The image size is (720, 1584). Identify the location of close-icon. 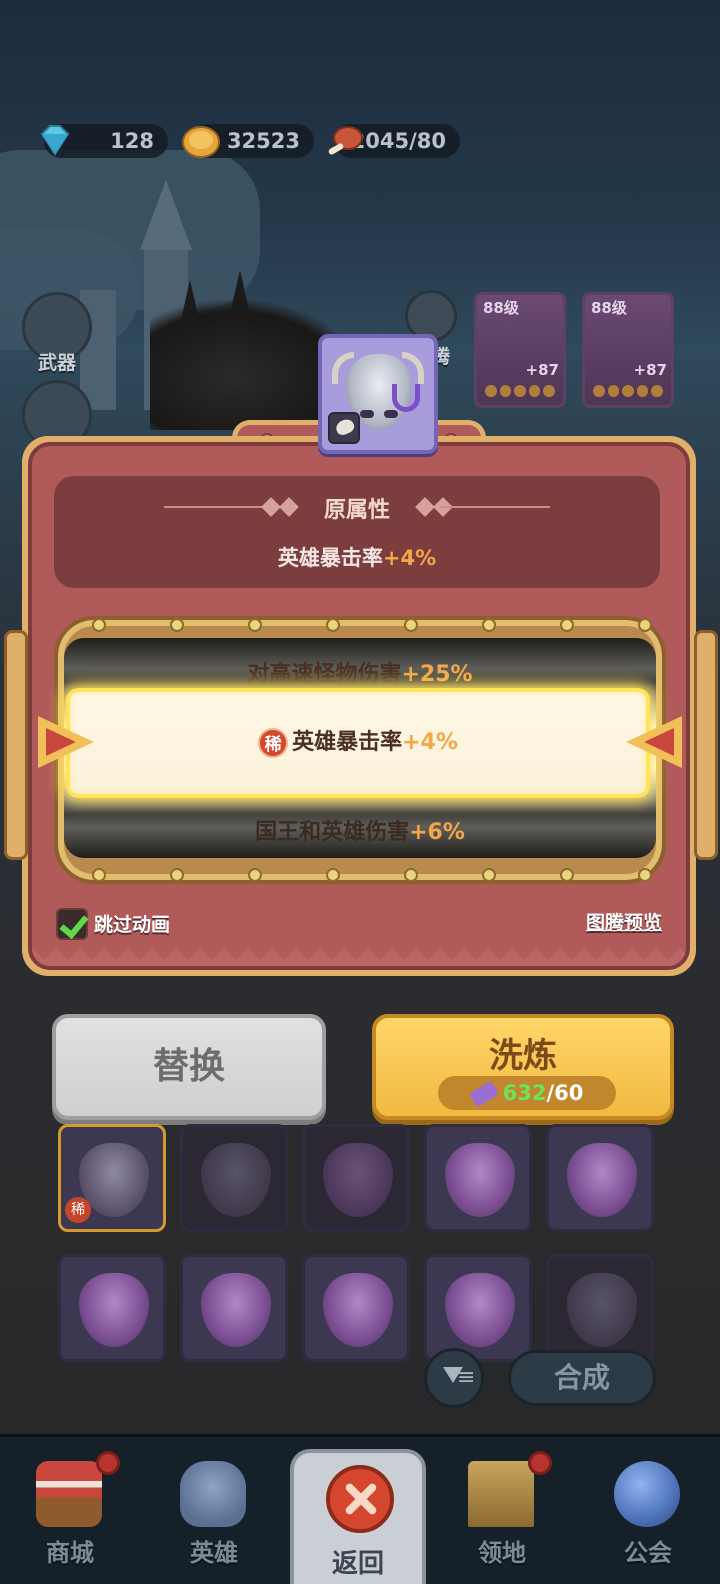
(360, 1499).